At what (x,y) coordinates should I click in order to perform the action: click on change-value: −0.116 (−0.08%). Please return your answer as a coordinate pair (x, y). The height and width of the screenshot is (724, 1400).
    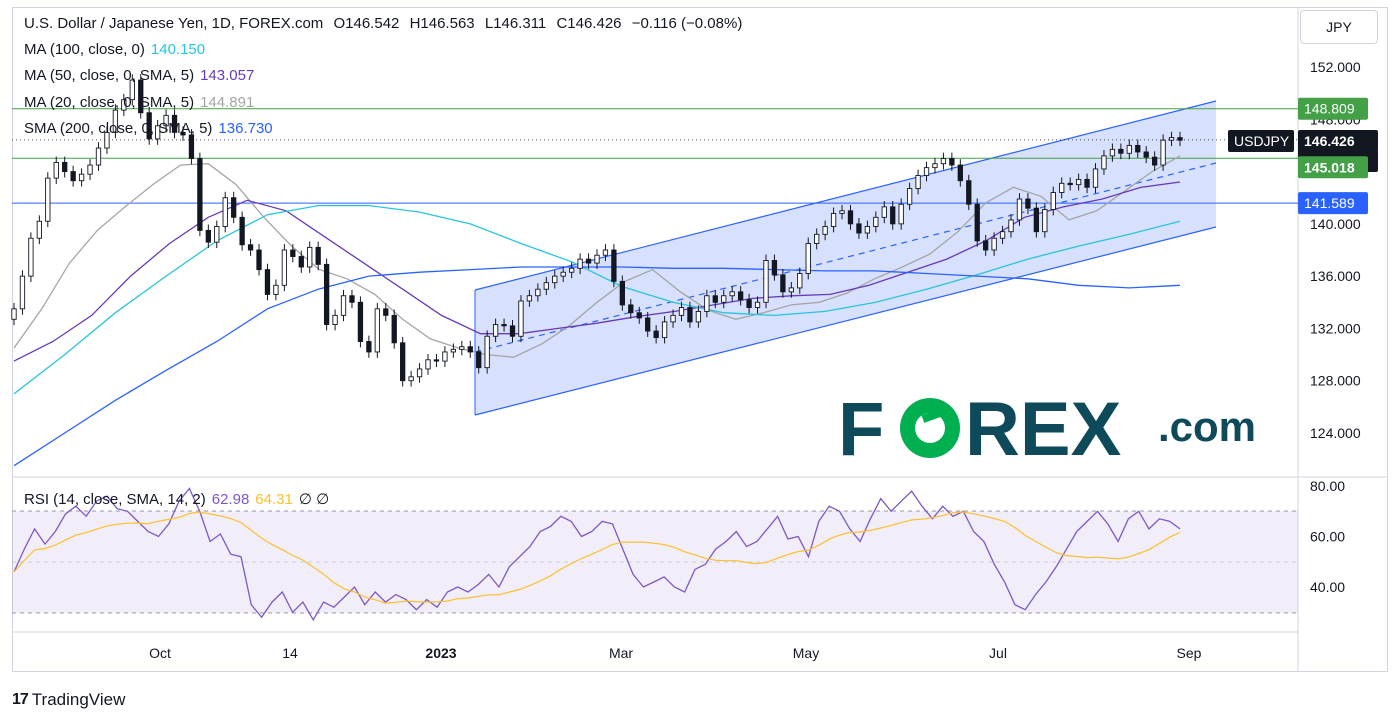
    Looking at the image, I should click on (687, 23).